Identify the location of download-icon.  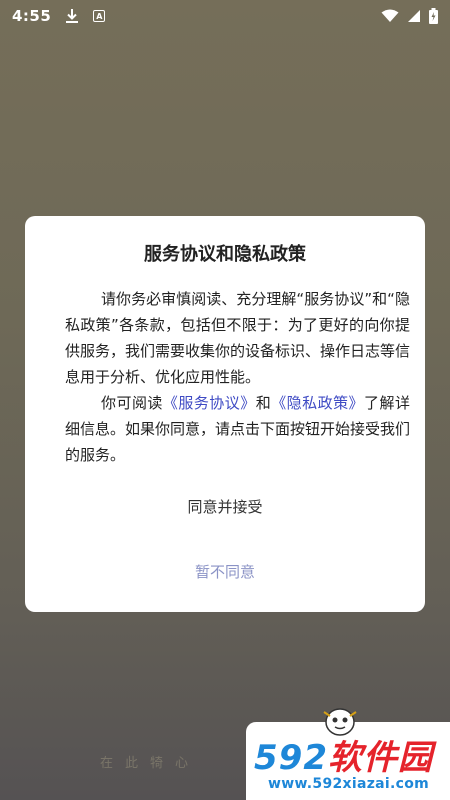
(72, 16).